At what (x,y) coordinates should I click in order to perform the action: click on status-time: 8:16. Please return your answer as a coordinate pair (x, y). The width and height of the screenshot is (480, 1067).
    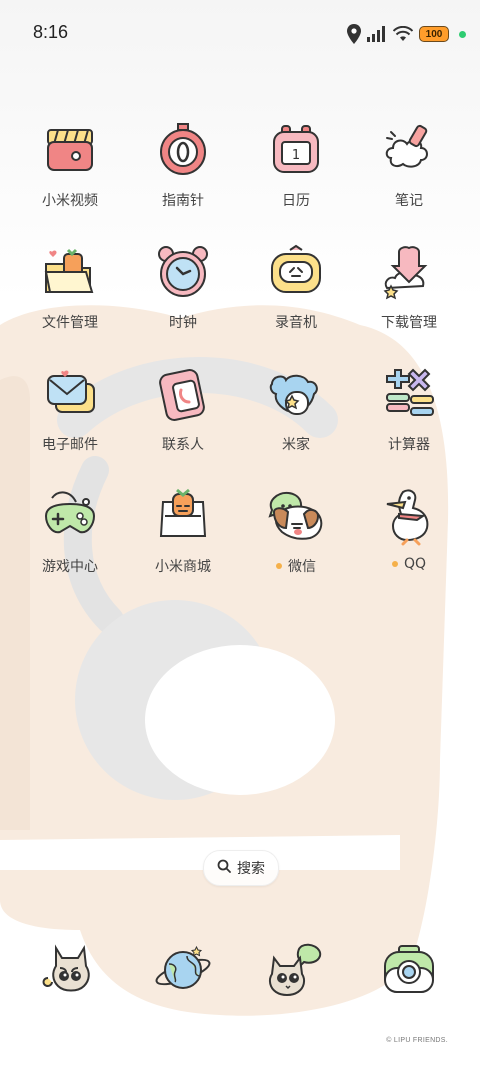
    Looking at the image, I should click on (51, 32).